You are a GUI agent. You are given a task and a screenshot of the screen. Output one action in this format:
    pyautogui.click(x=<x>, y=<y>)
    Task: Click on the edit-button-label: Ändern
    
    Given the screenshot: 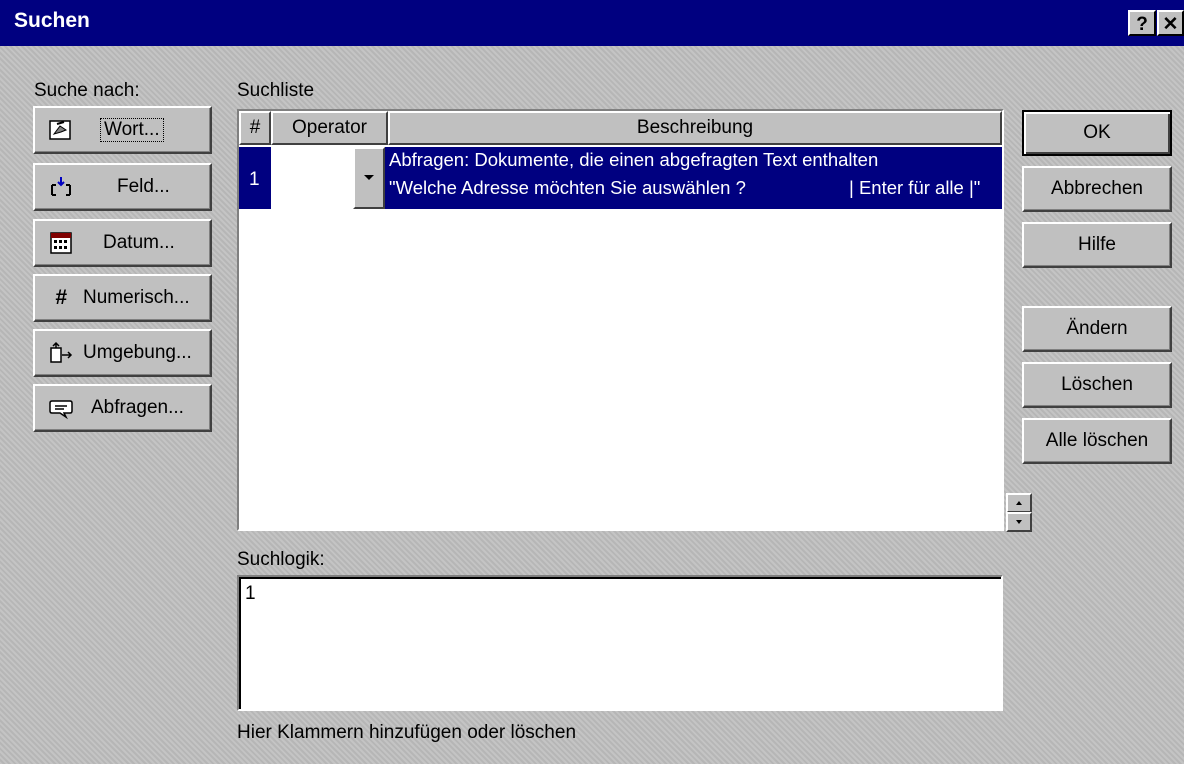 What is the action you would take?
    pyautogui.click(x=1097, y=328)
    